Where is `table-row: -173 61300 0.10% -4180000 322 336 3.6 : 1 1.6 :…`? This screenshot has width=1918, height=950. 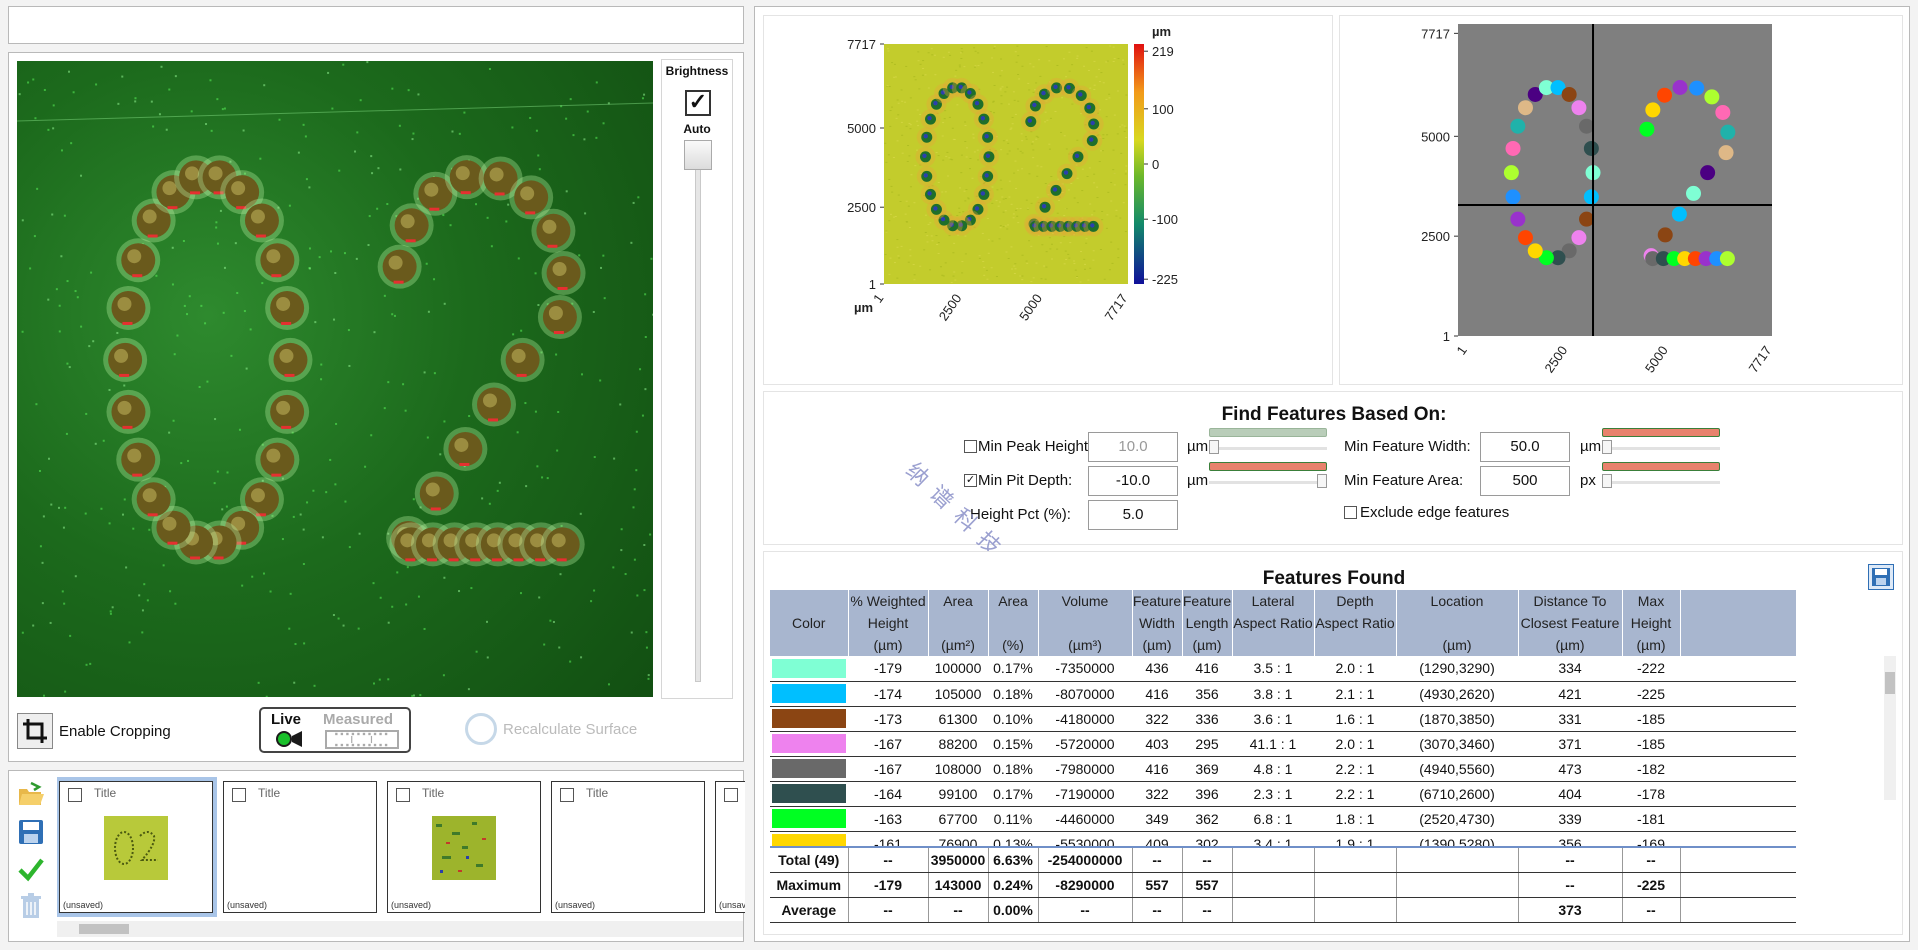
table-row: -173 61300 0.10% -4180000 322 336 3.6 : 1 1.6 :… is located at coordinates (1283, 718).